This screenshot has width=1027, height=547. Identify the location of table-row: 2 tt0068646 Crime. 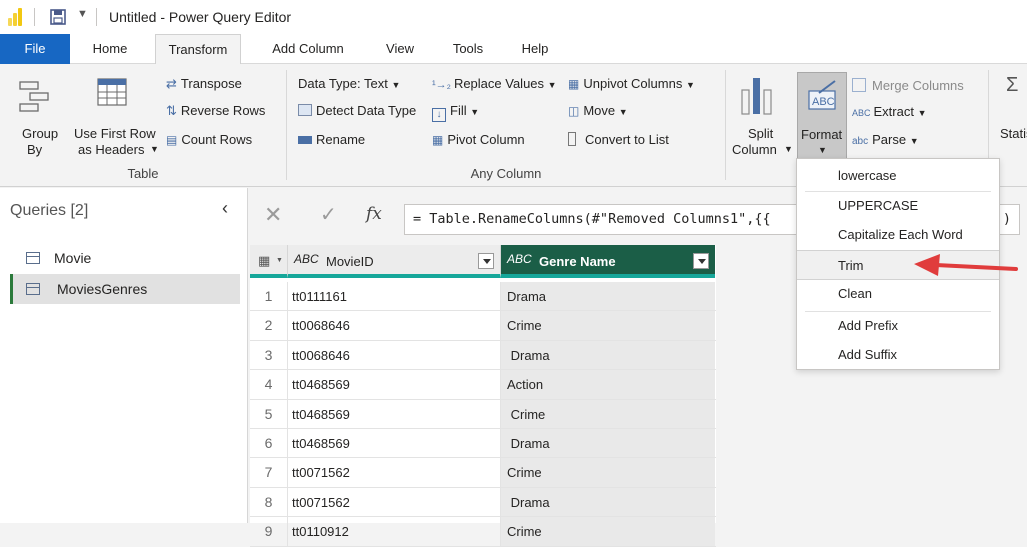
(483, 326).